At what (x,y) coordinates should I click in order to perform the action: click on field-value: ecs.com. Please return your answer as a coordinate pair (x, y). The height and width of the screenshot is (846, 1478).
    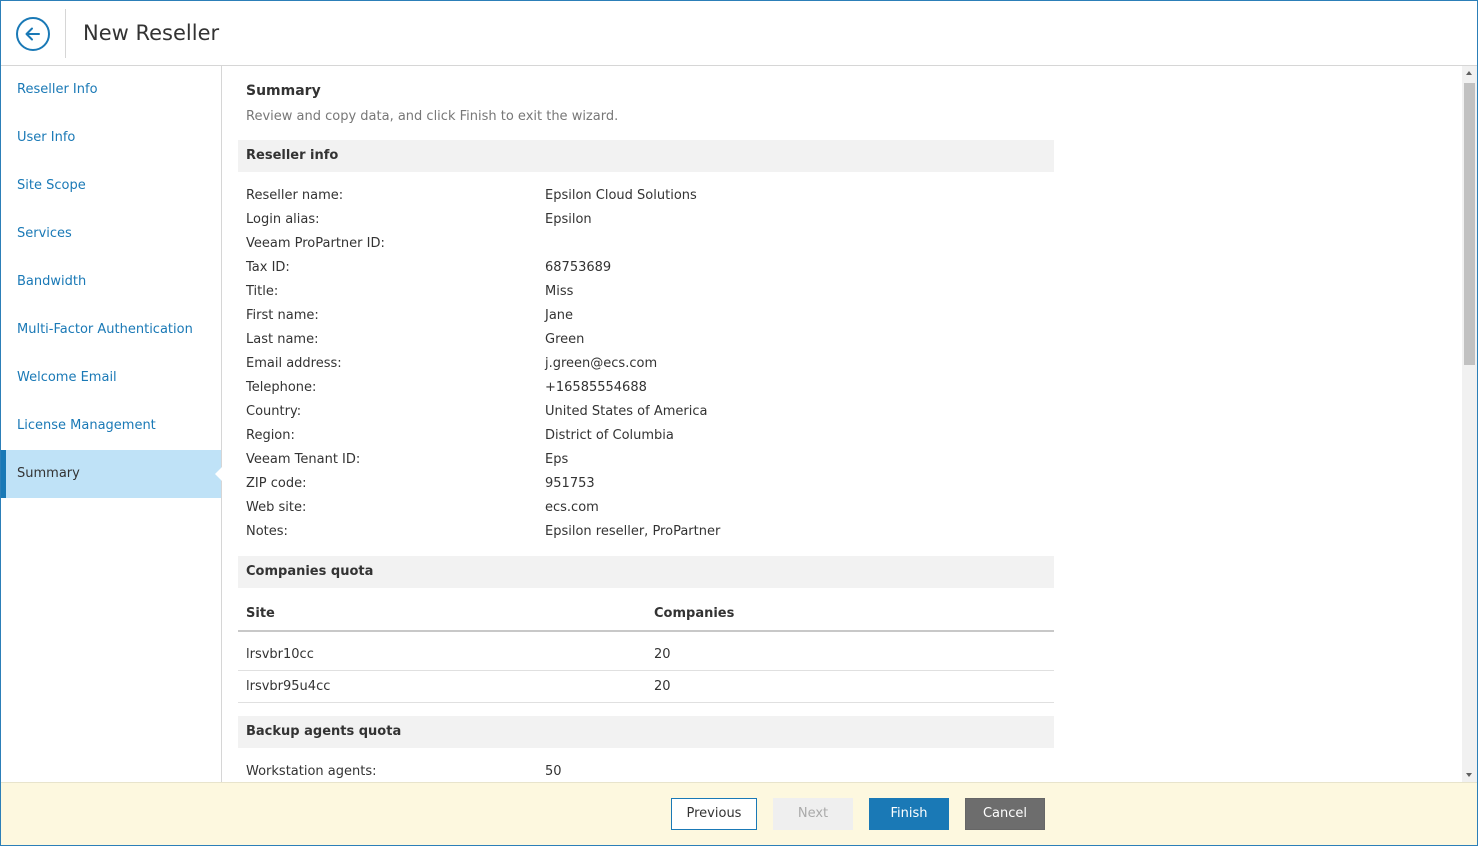
    Looking at the image, I should click on (572, 507).